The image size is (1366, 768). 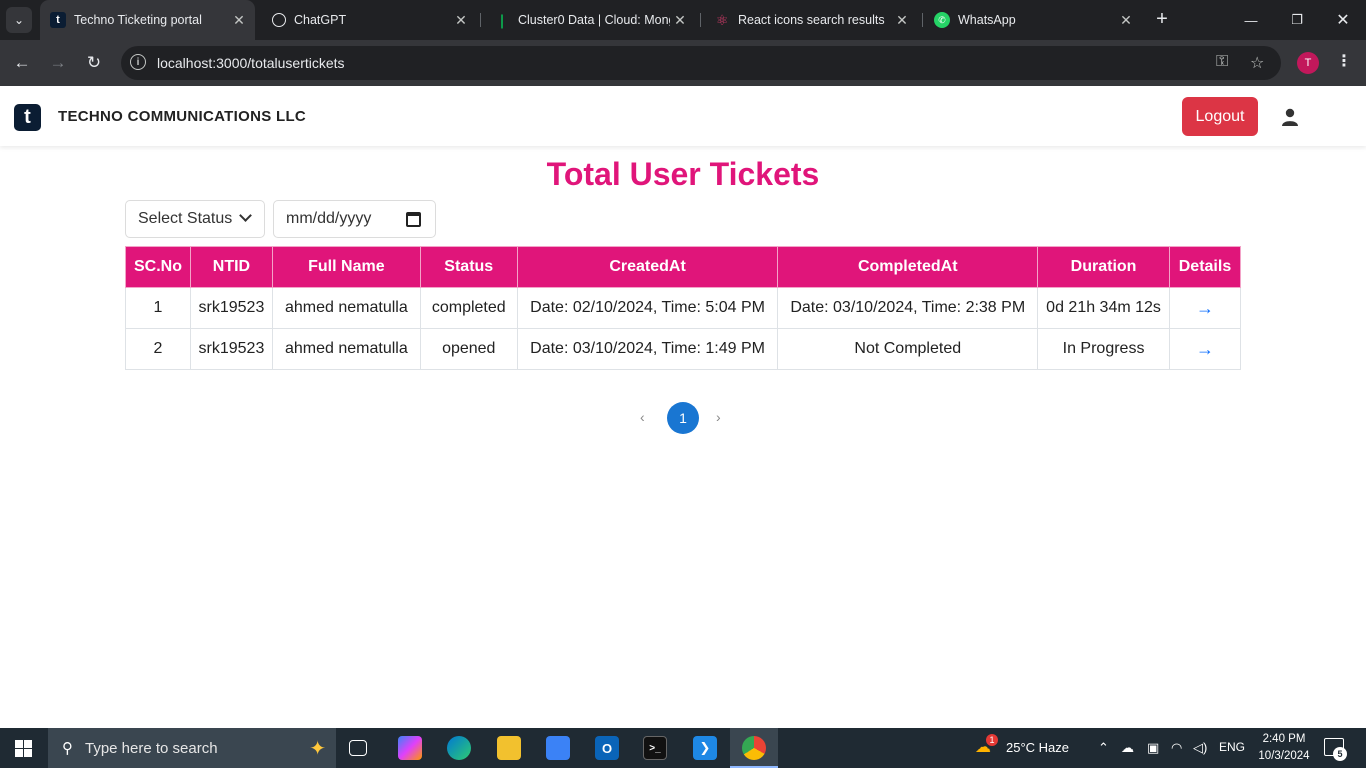 I want to click on t-logo-icon: t, so click(x=58, y=20).